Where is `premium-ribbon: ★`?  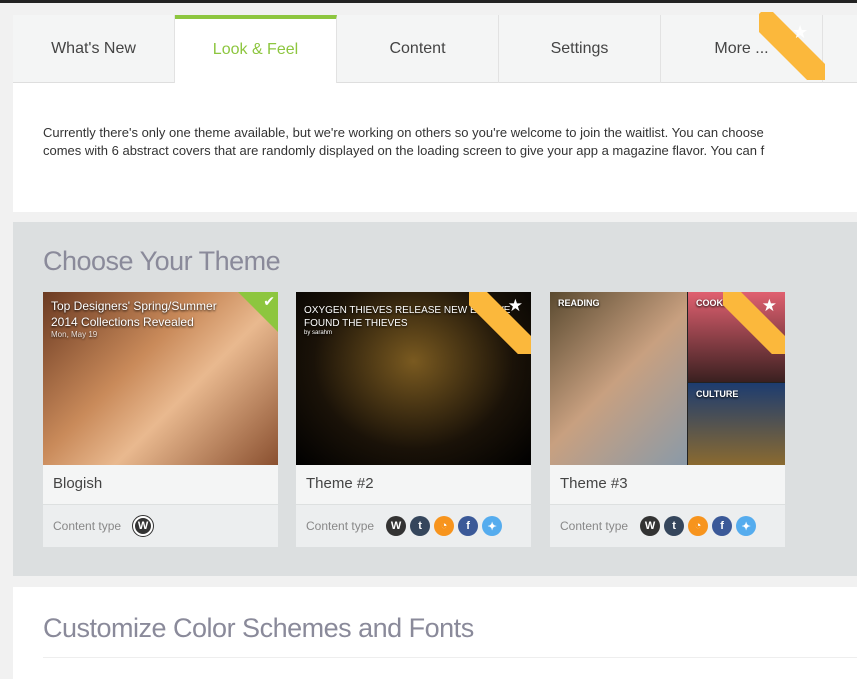
premium-ribbon: ★ is located at coordinates (792, 46).